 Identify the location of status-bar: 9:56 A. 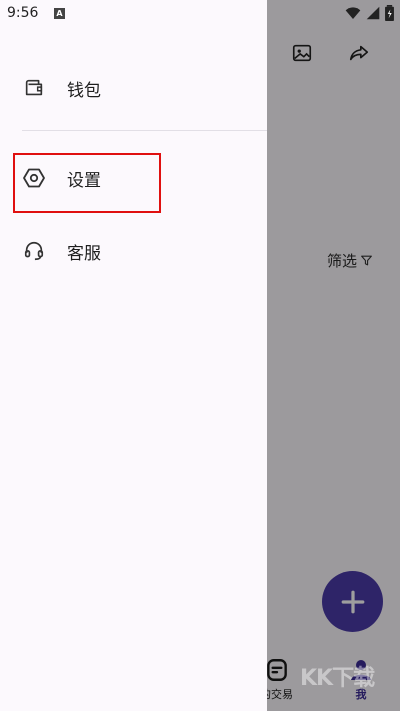
(200, 13).